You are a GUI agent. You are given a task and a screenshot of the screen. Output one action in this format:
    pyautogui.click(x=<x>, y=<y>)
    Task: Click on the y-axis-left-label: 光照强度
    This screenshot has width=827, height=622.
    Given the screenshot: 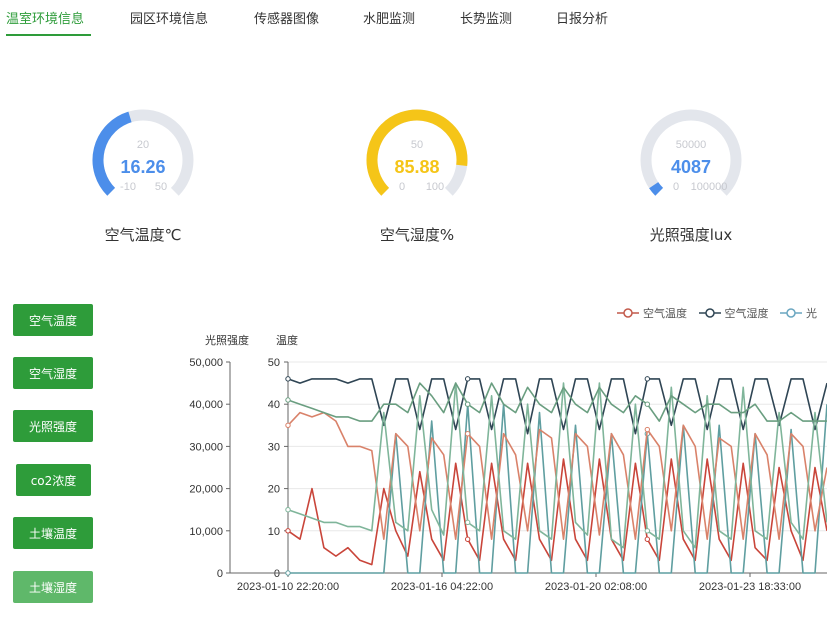 What is the action you would take?
    pyautogui.click(x=227, y=340)
    